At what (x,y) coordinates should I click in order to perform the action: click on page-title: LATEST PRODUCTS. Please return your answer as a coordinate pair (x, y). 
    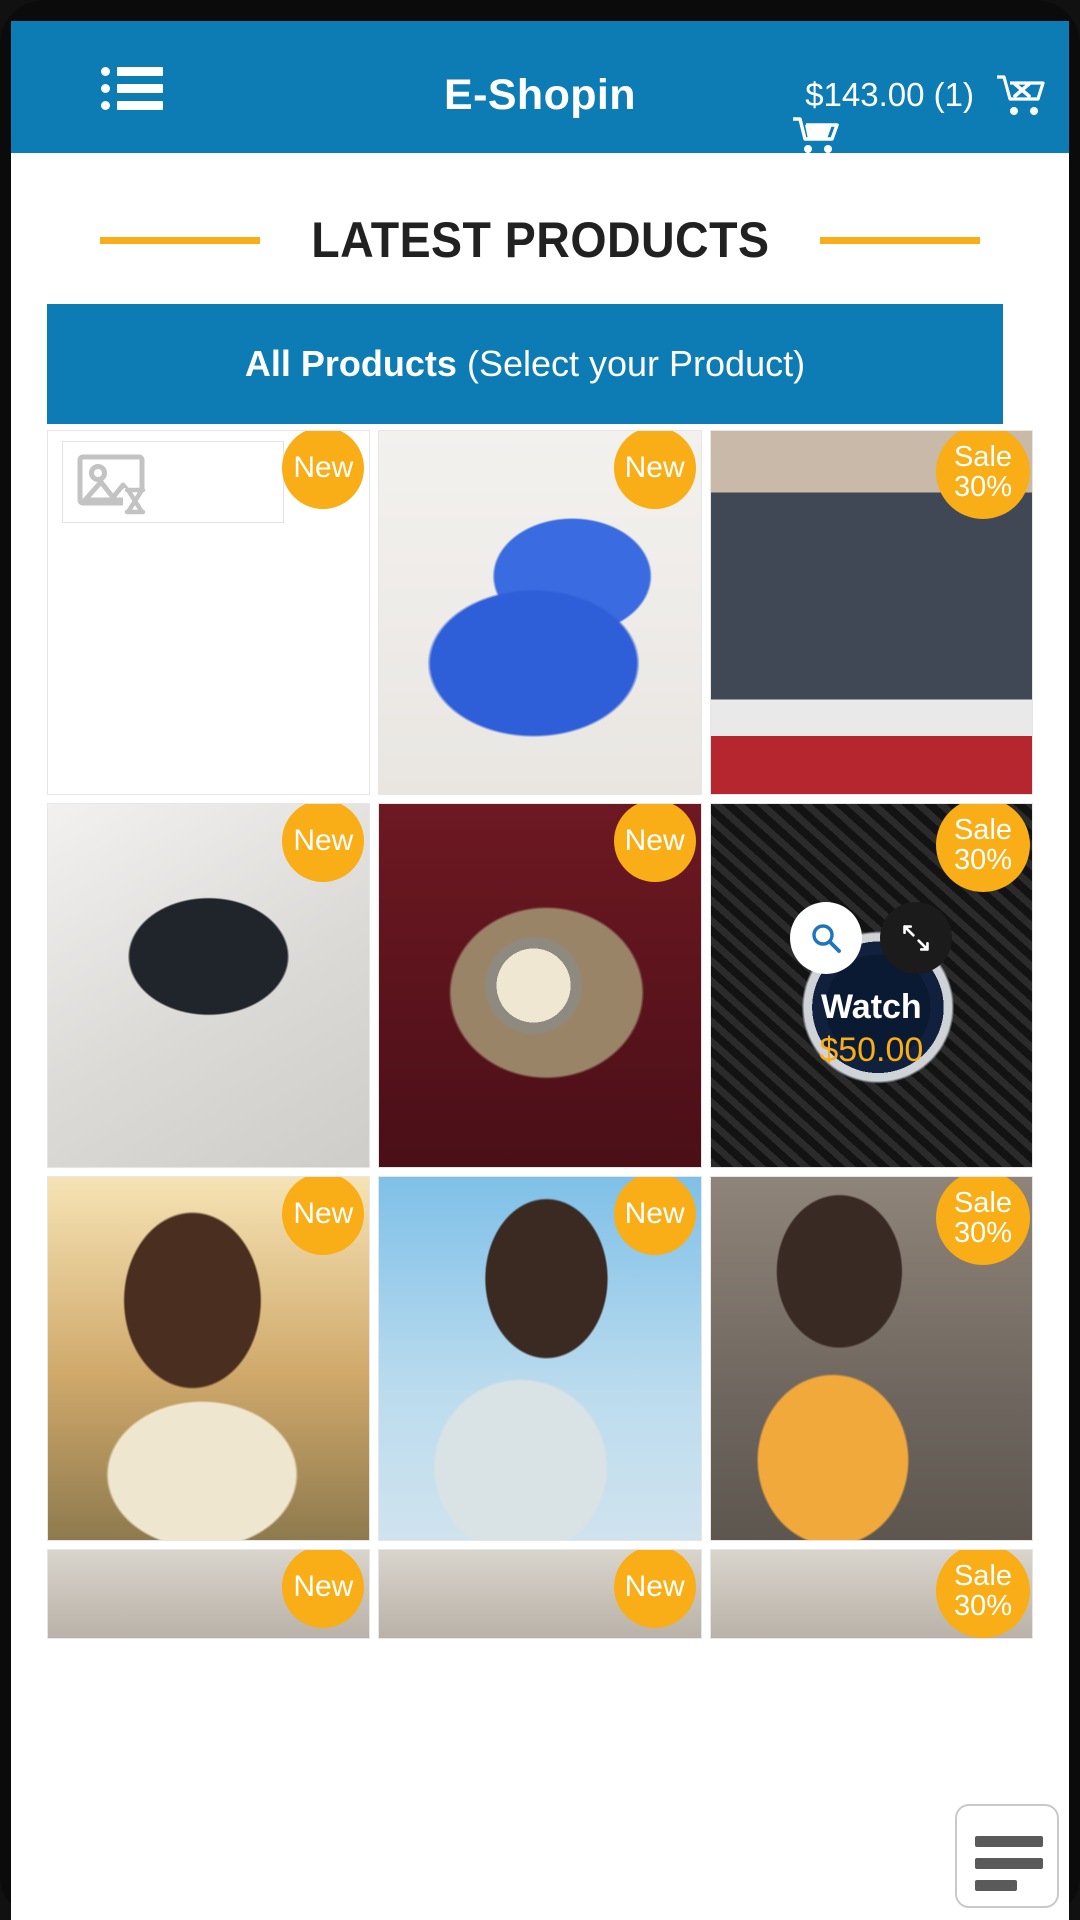
    Looking at the image, I should click on (540, 240).